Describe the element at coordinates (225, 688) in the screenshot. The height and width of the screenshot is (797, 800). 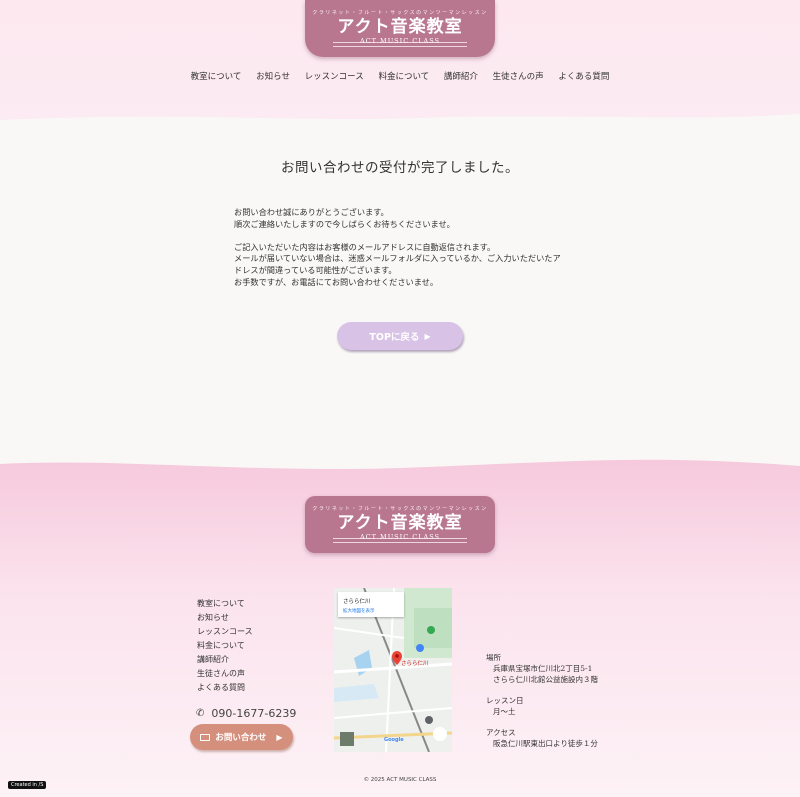
I see `footer-nav-faq: よくある質問` at that location.